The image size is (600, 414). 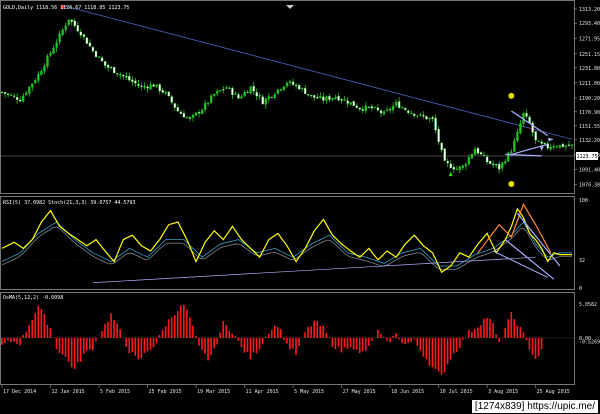 I want to click on date-tick-label: 18 Jun 2015, so click(x=407, y=392).